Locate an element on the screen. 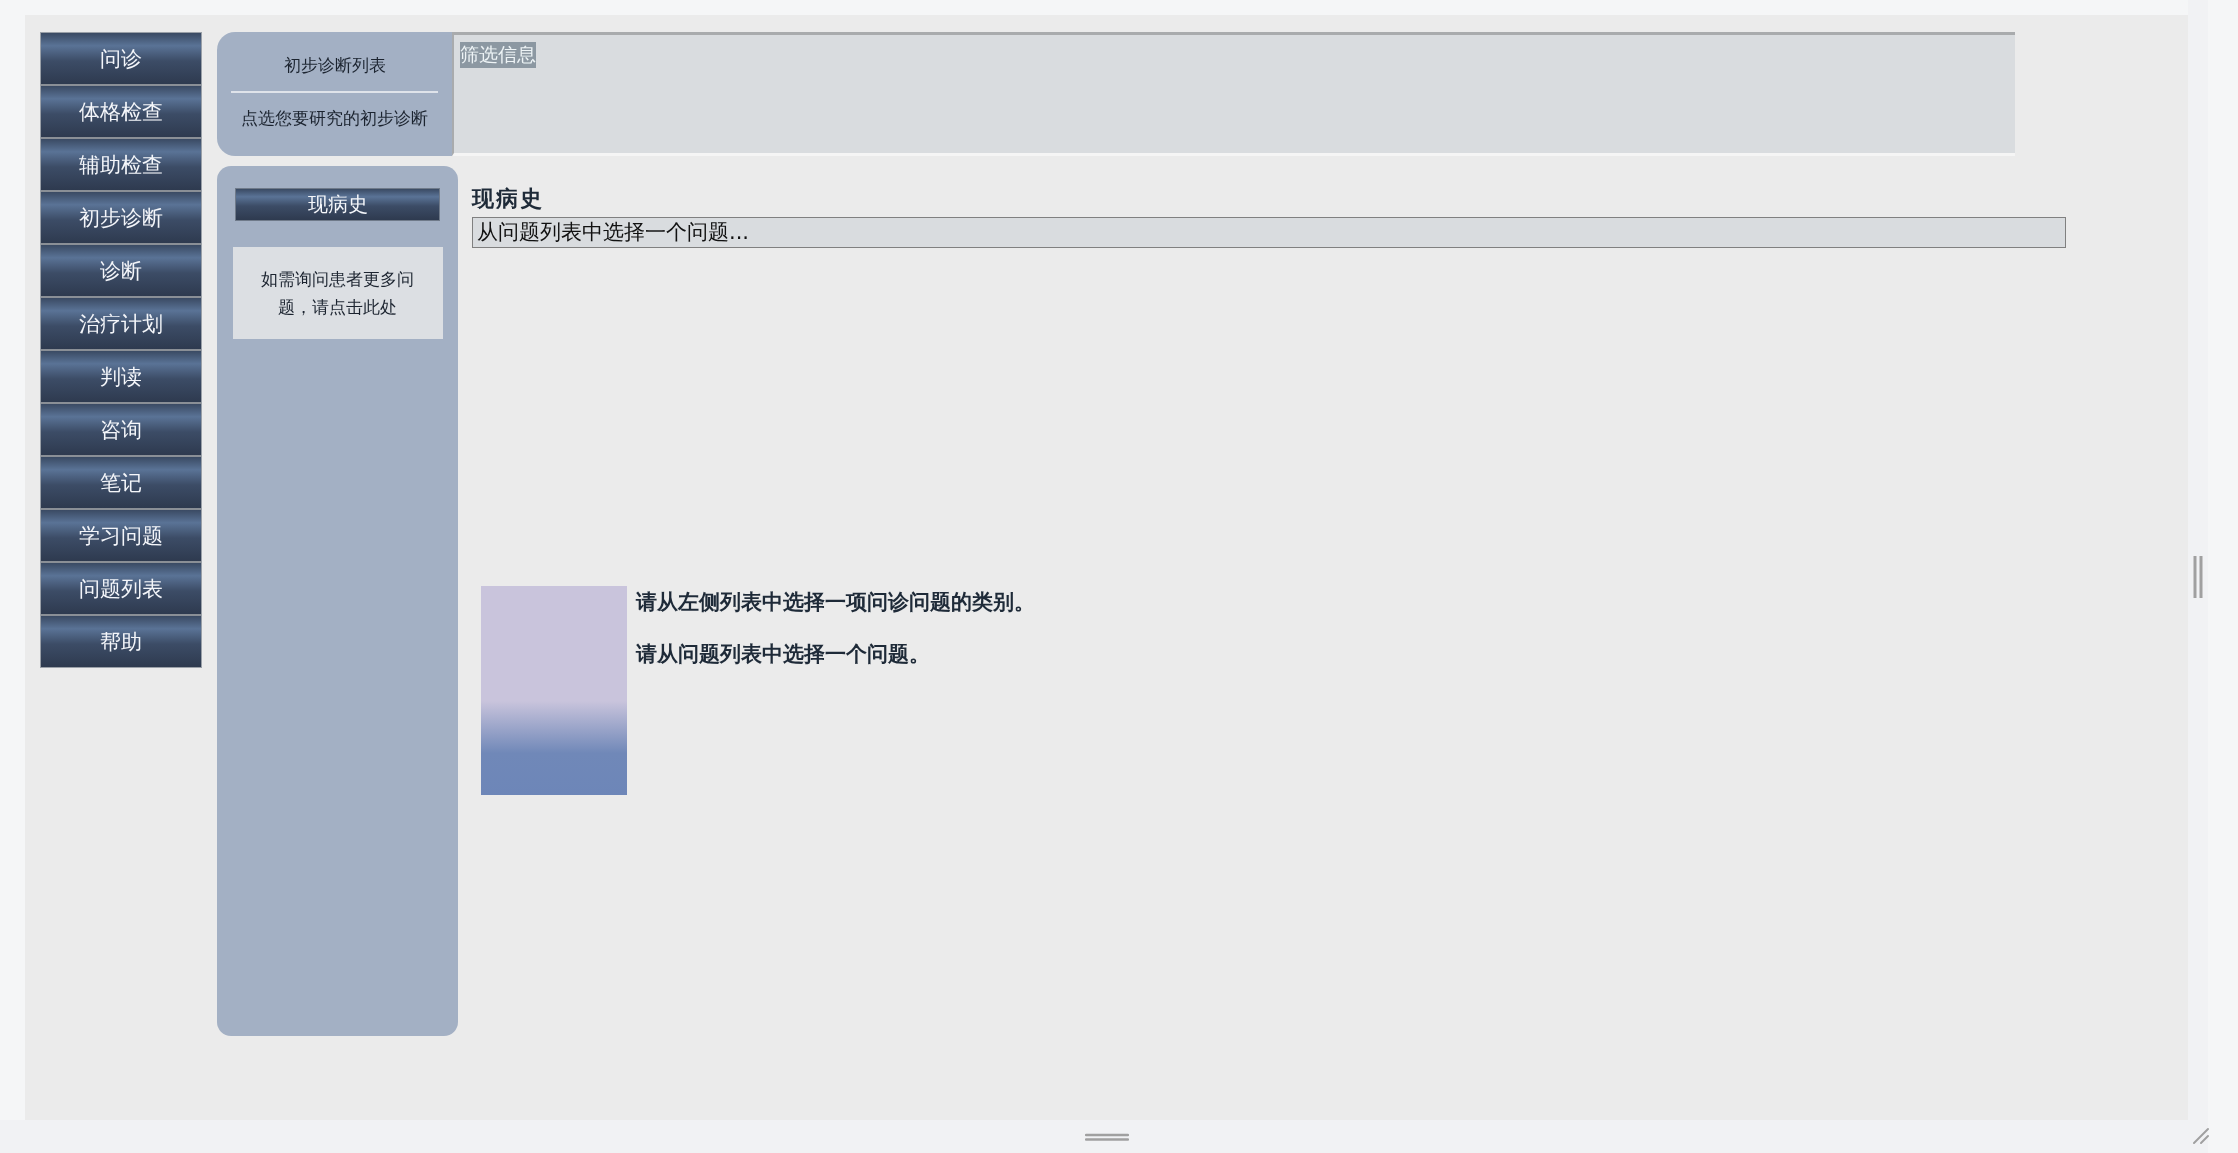  panel-hint: 点选您要研究的初步诊断 is located at coordinates (334, 118).